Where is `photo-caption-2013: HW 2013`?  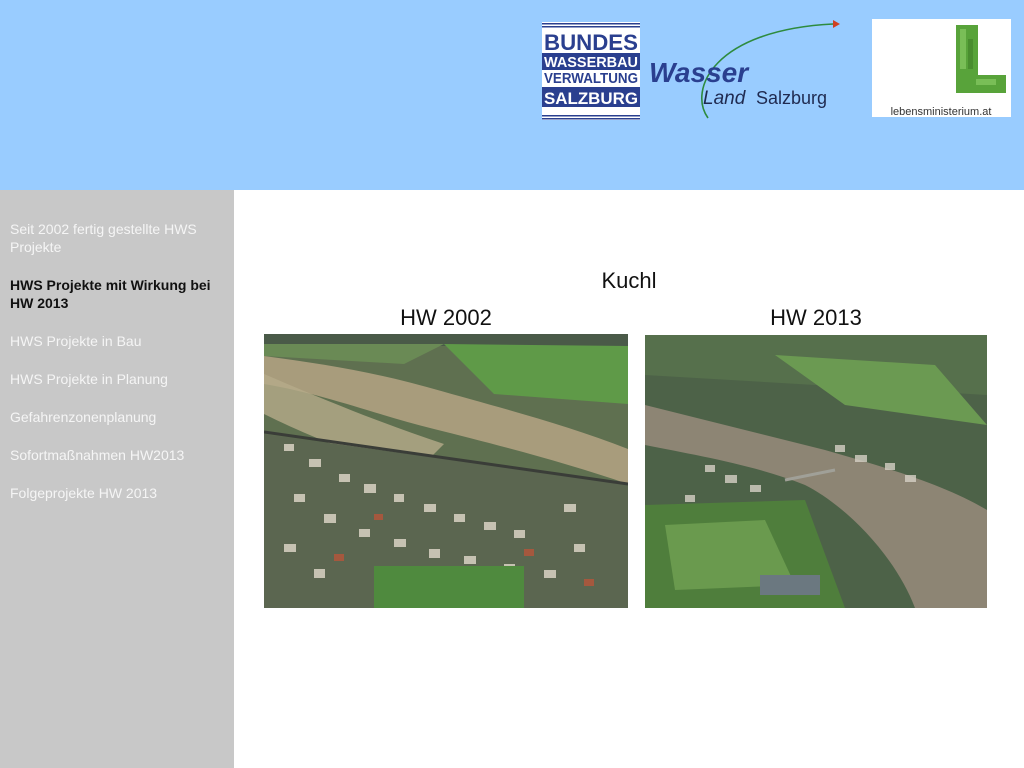
photo-caption-2013: HW 2013 is located at coordinates (816, 317).